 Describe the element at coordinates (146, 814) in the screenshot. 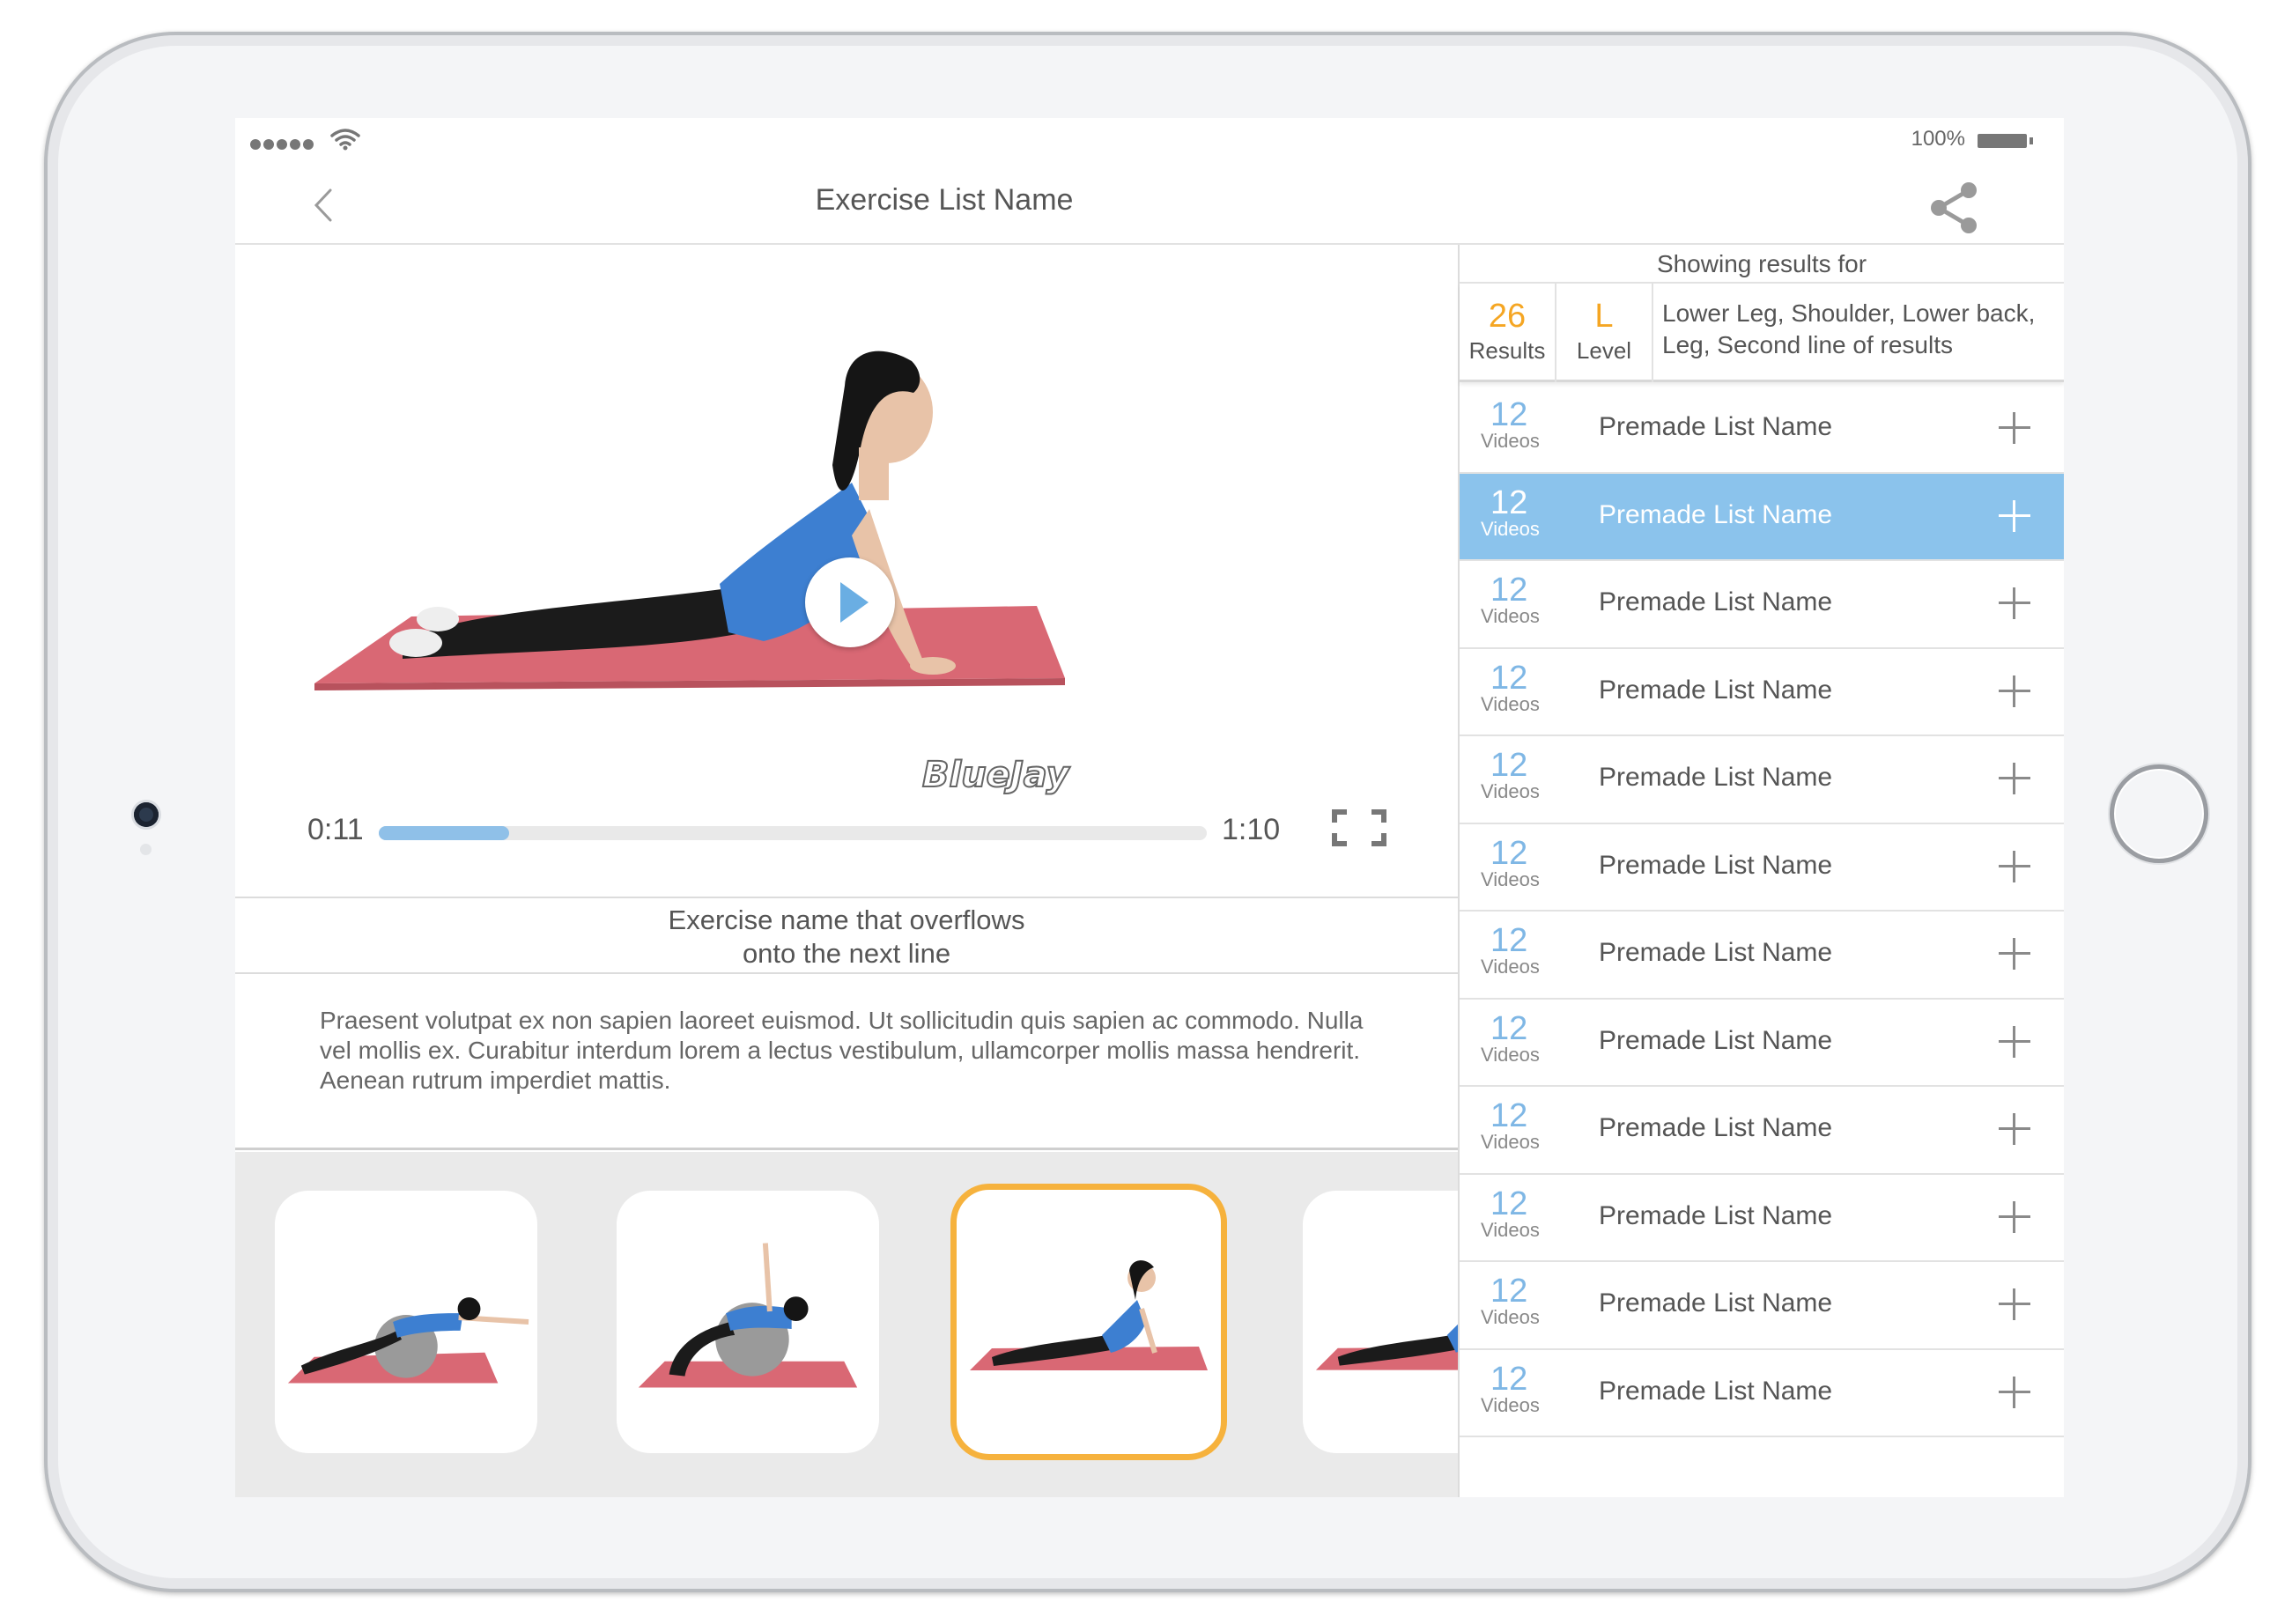

I see `front-camera` at that location.